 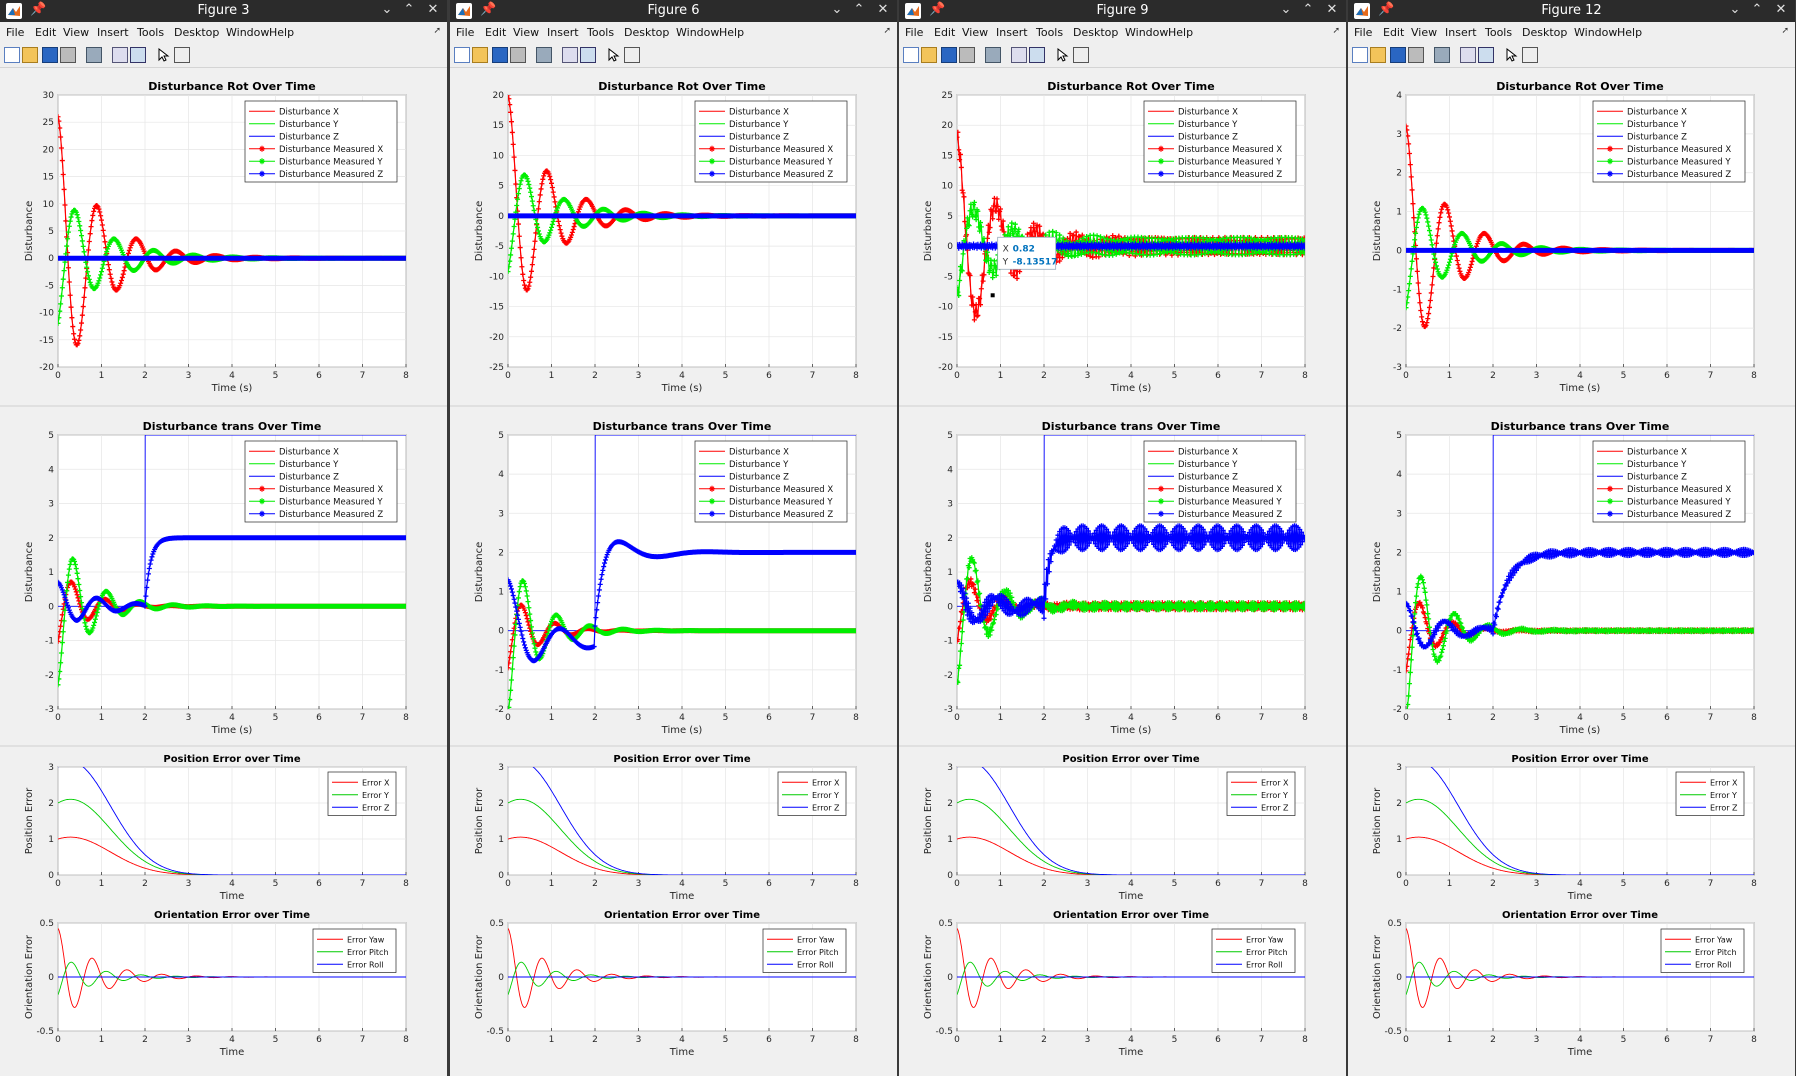 I want to click on data-tip-marker, so click(x=992, y=295).